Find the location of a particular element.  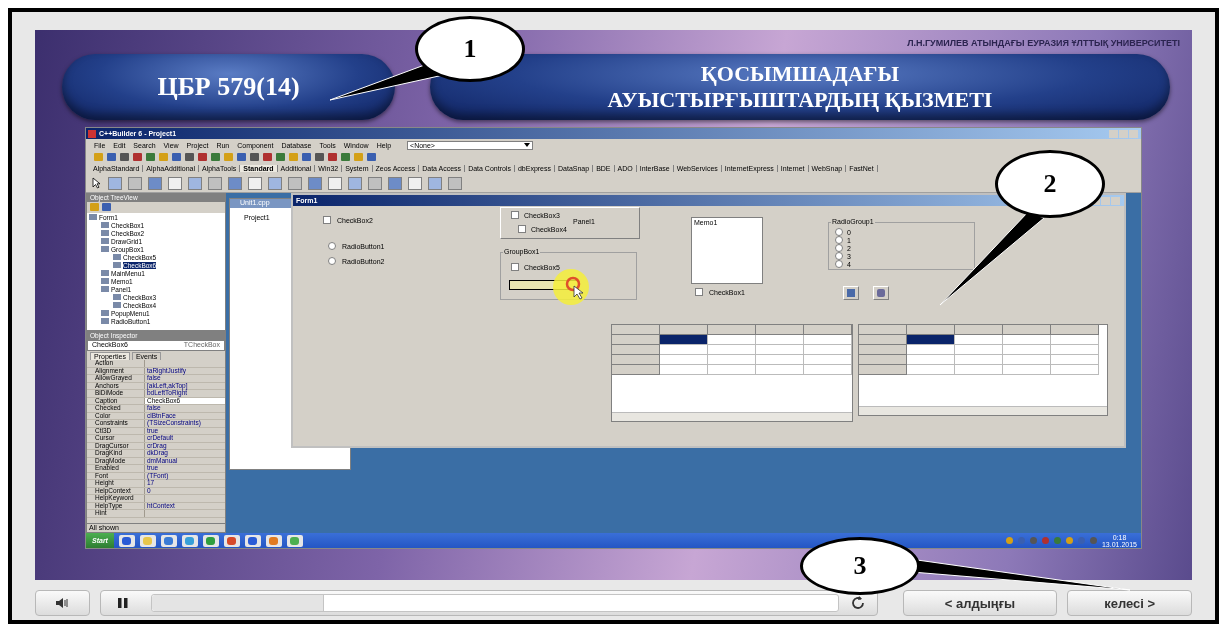

course-code-banner: ЦБР 579(14) is located at coordinates (228, 87).